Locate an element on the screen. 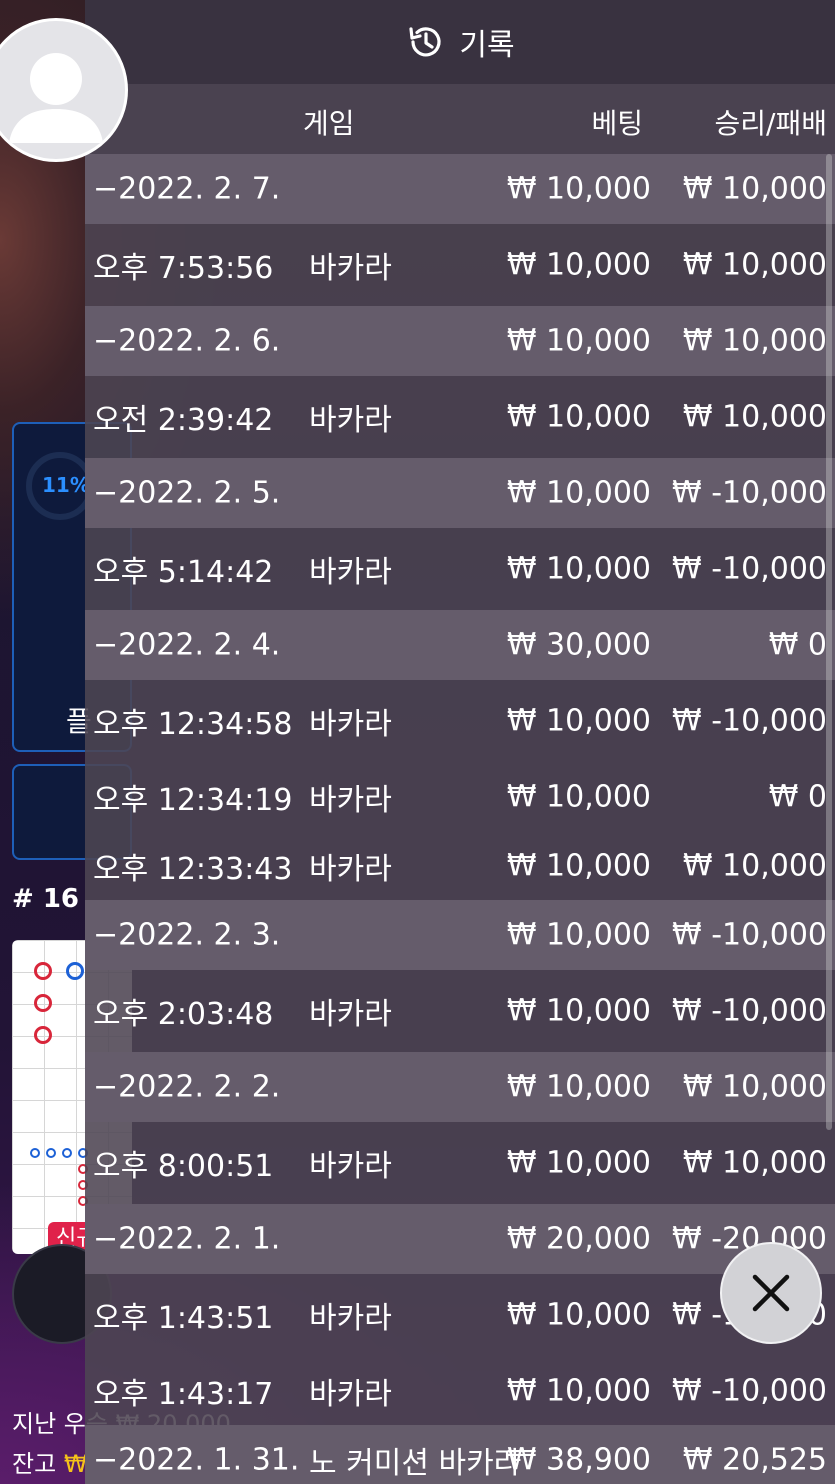 The image size is (835, 1484). date-group-row: −2022. 1. 31. 노 커미션 바카라 ₩ 38,900 ₩ 20,525 is located at coordinates (460, 1454).